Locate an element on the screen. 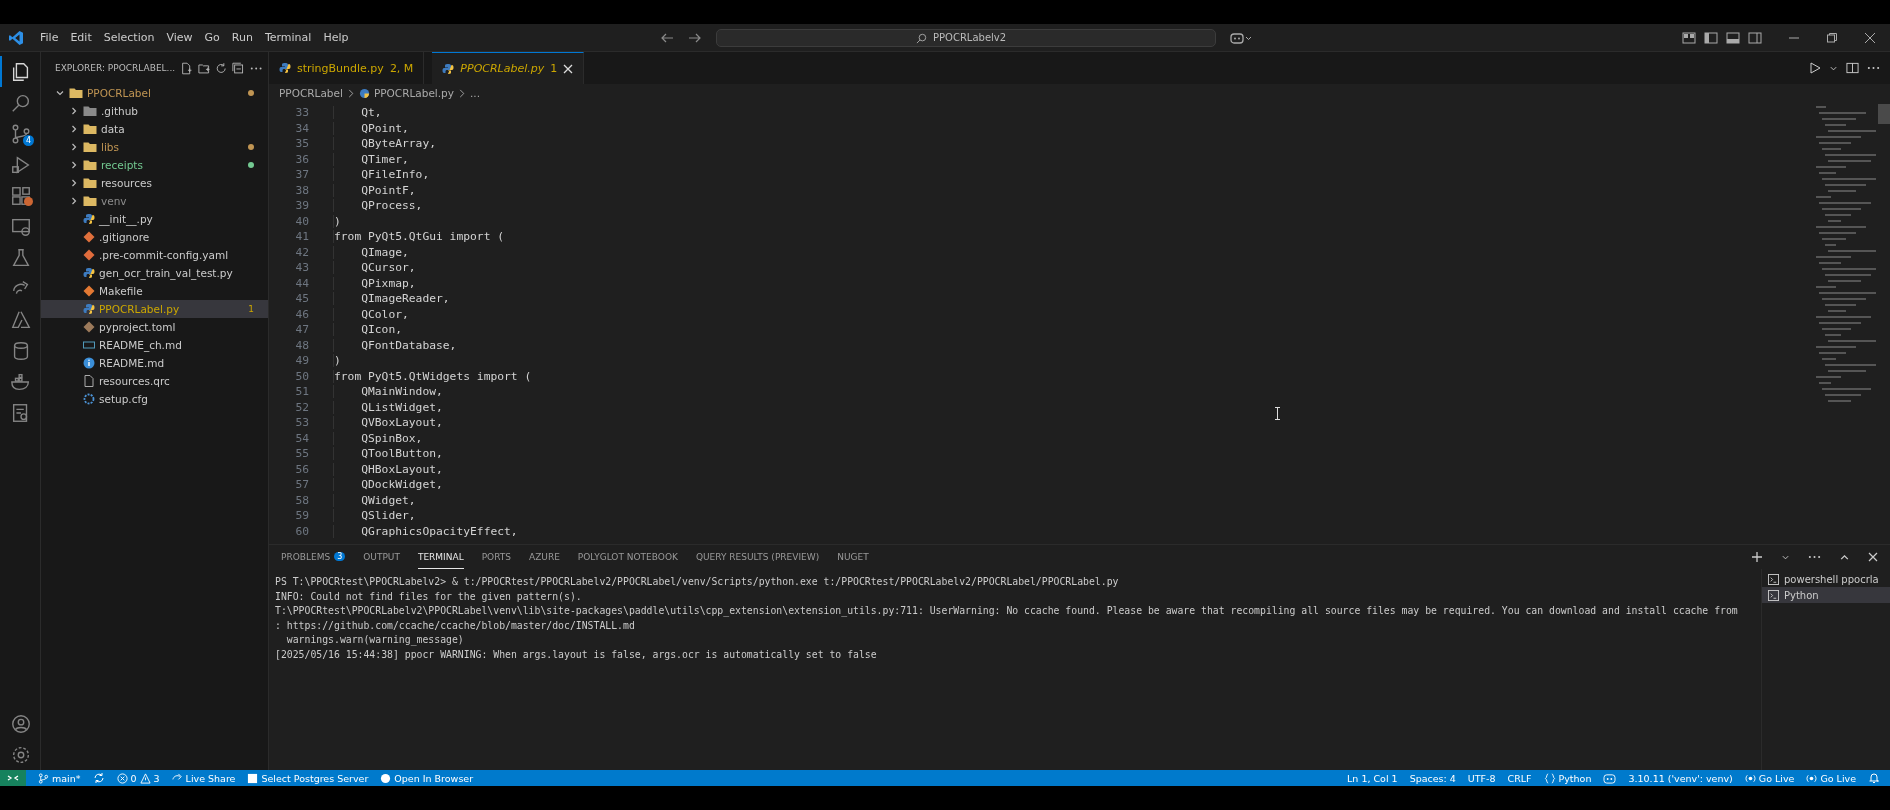  menu-item: Selection is located at coordinates (129, 37).